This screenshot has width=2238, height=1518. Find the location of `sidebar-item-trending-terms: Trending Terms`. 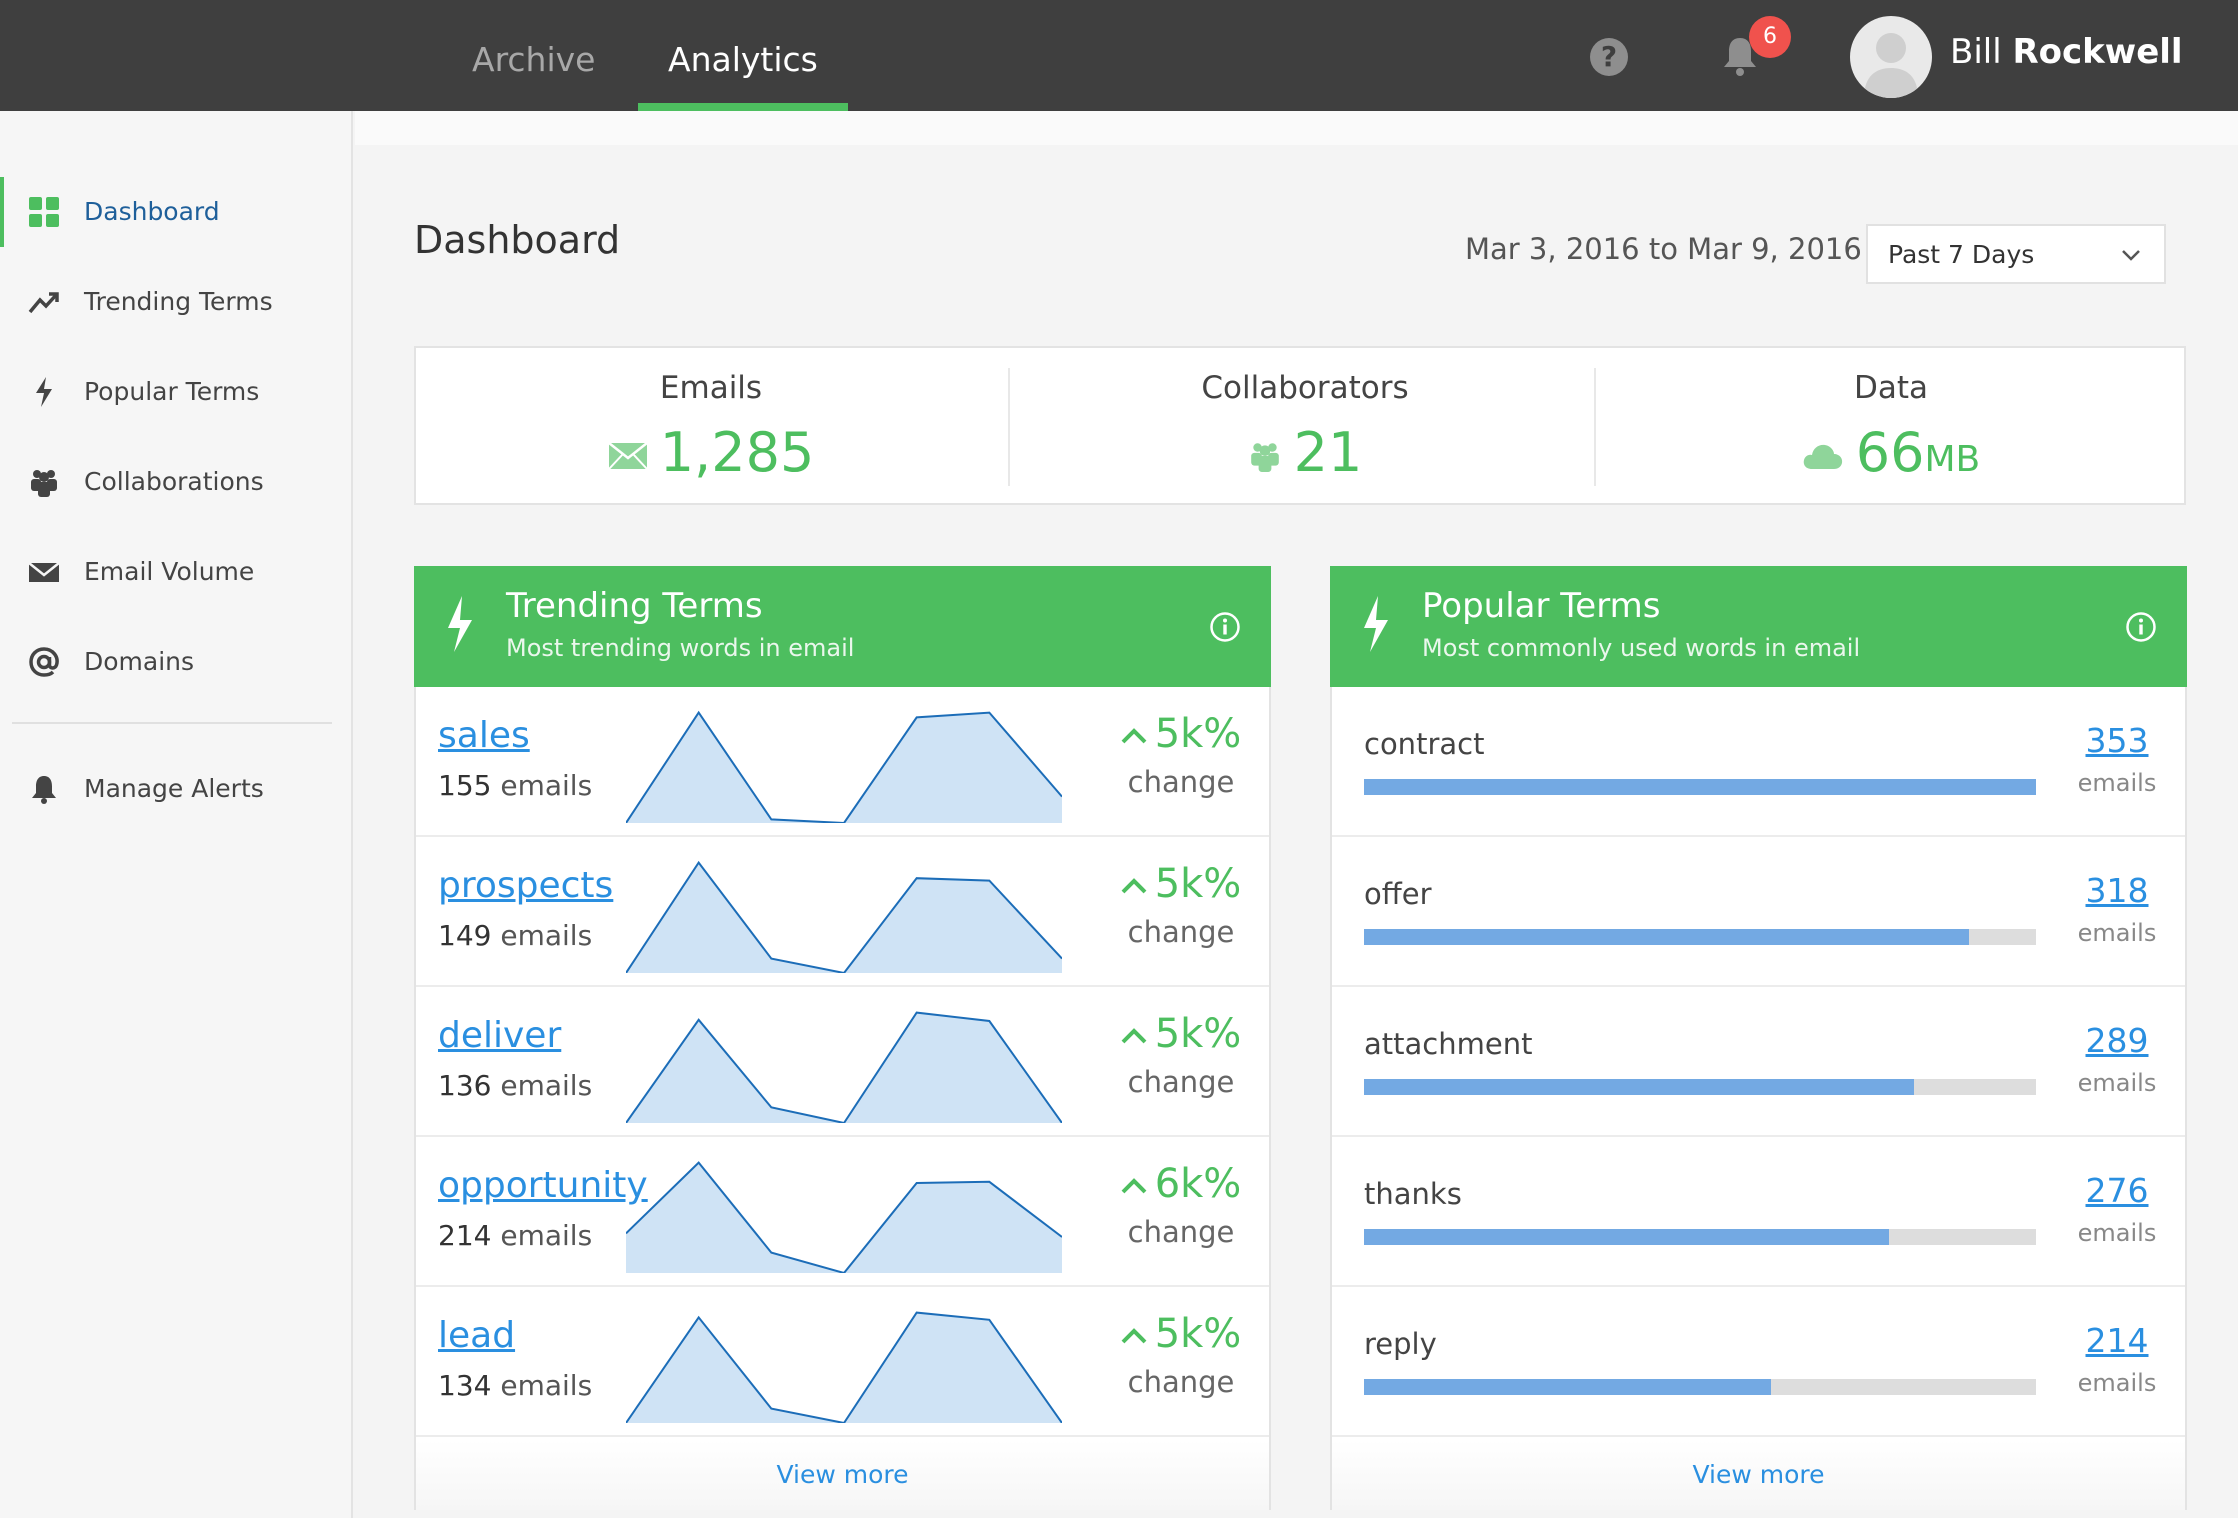

sidebar-item-trending-terms: Trending Terms is located at coordinates (175, 302).